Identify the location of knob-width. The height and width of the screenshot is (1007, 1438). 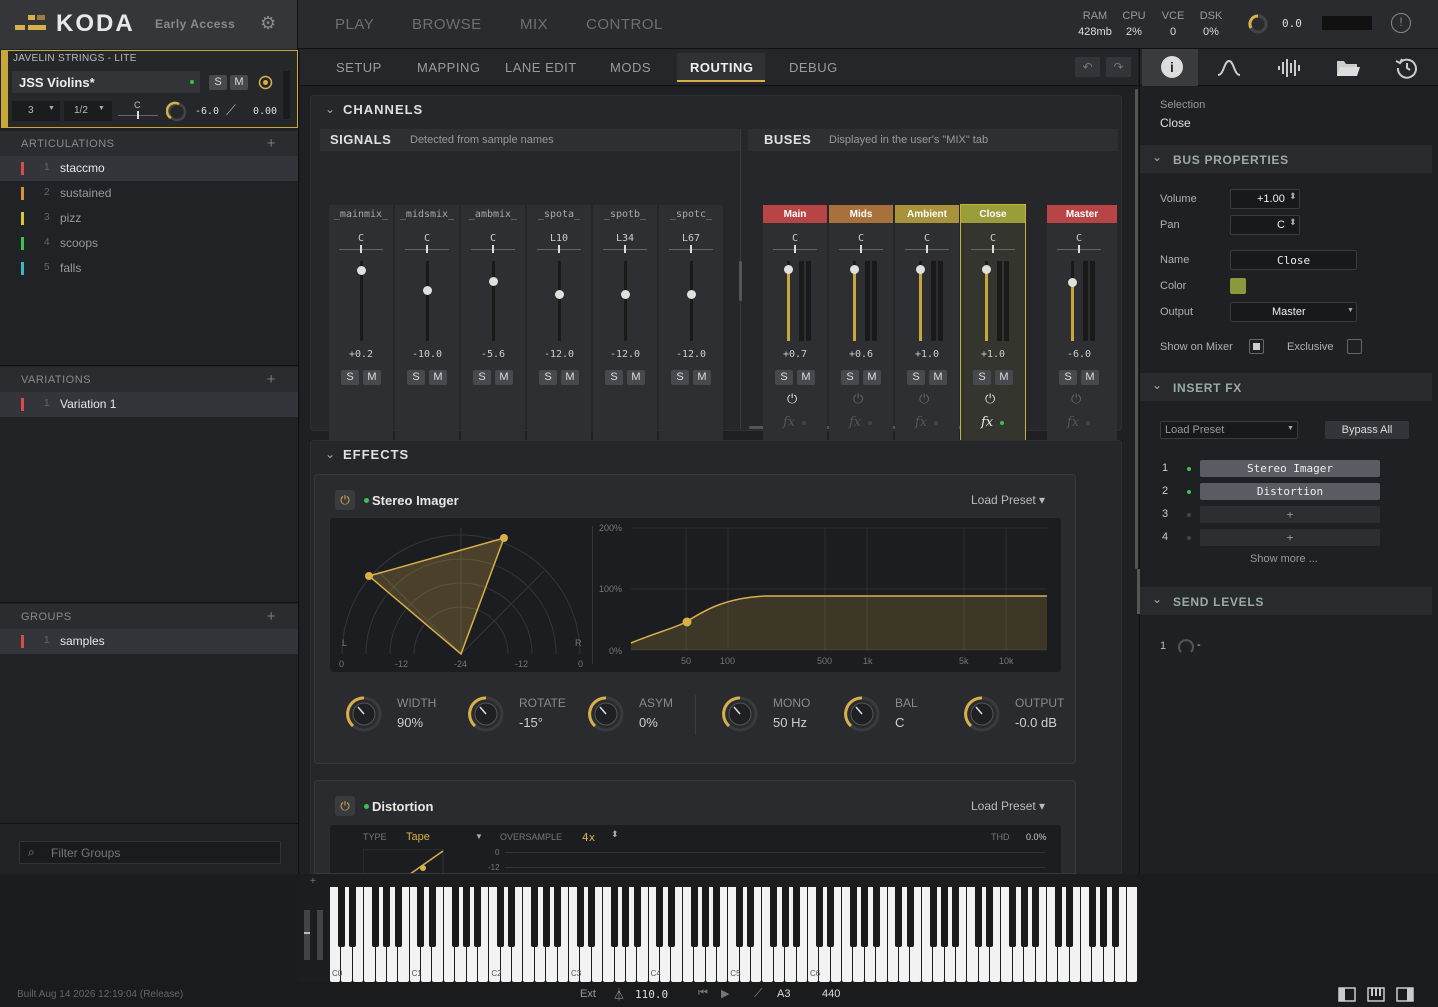
(364, 714).